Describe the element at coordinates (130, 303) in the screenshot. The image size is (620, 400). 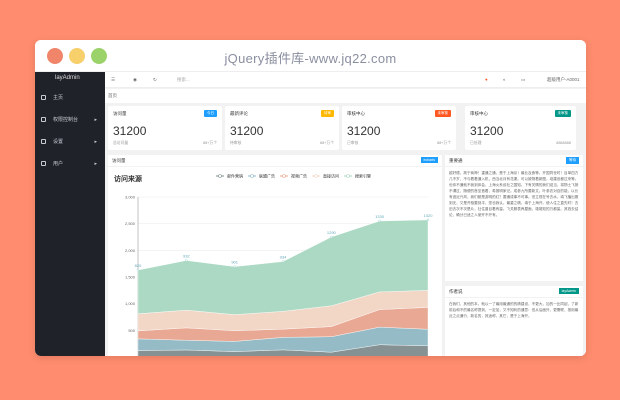
I see `y-tick-label: 1,000` at that location.